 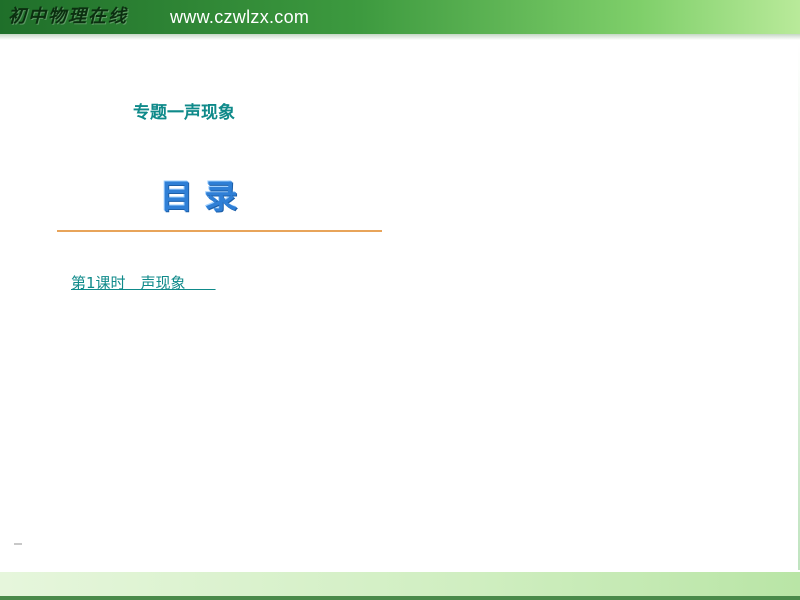 What do you see at coordinates (400, 37) in the screenshot?
I see `banner-shadow` at bounding box center [400, 37].